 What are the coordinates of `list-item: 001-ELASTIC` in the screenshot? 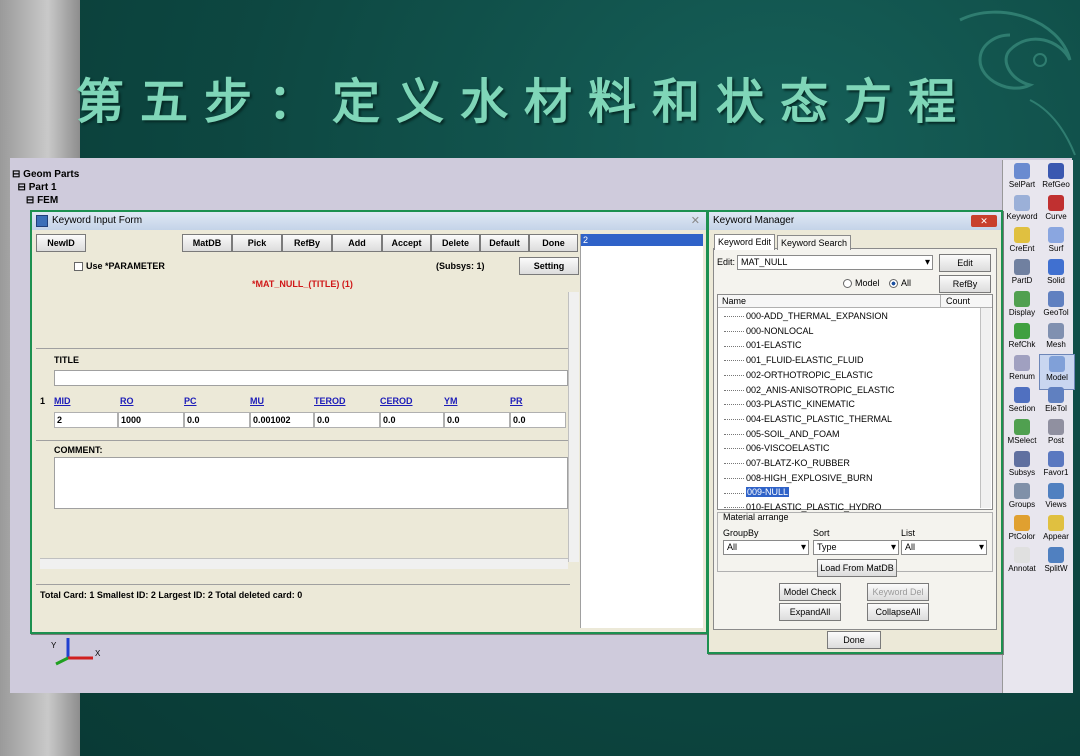 It's located at (763, 345).